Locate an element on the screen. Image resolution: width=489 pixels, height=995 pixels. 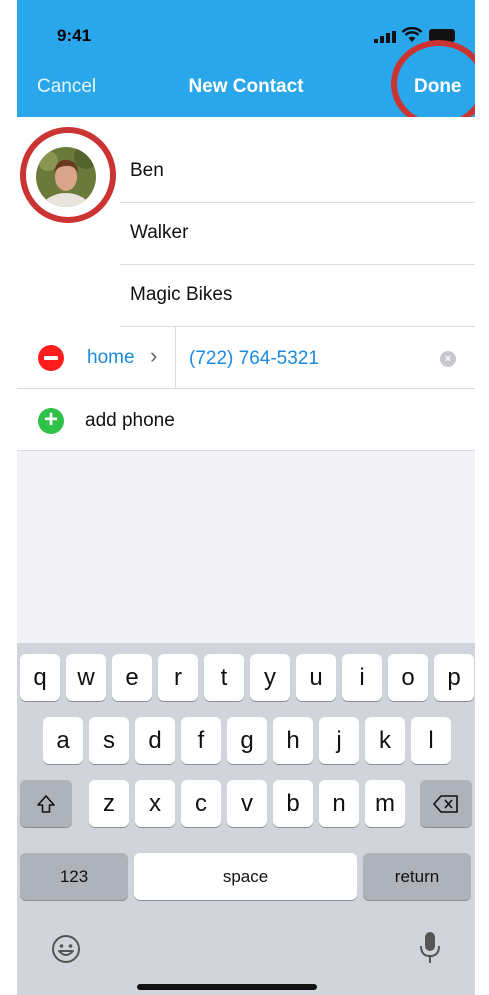
company-field: Magic Bikes is located at coordinates (297, 296).